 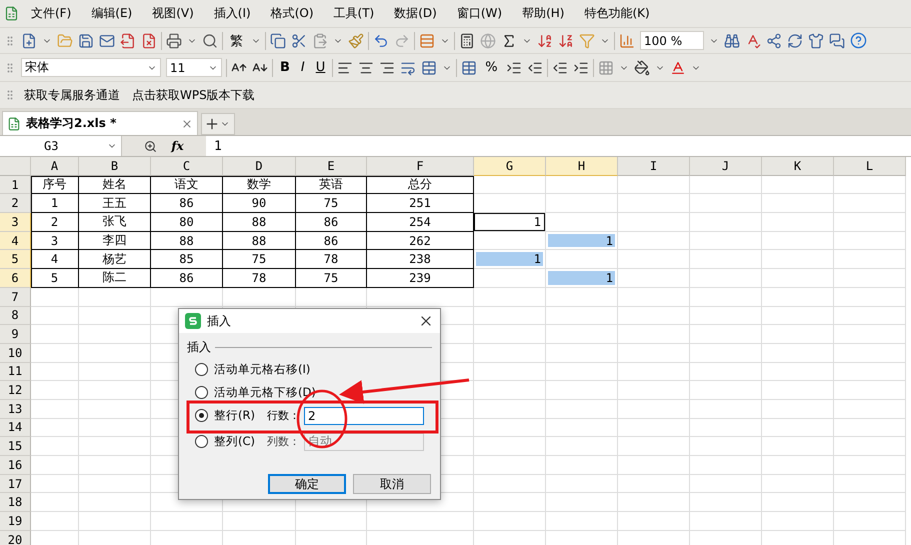 I want to click on input-field: 2, so click(x=364, y=415).